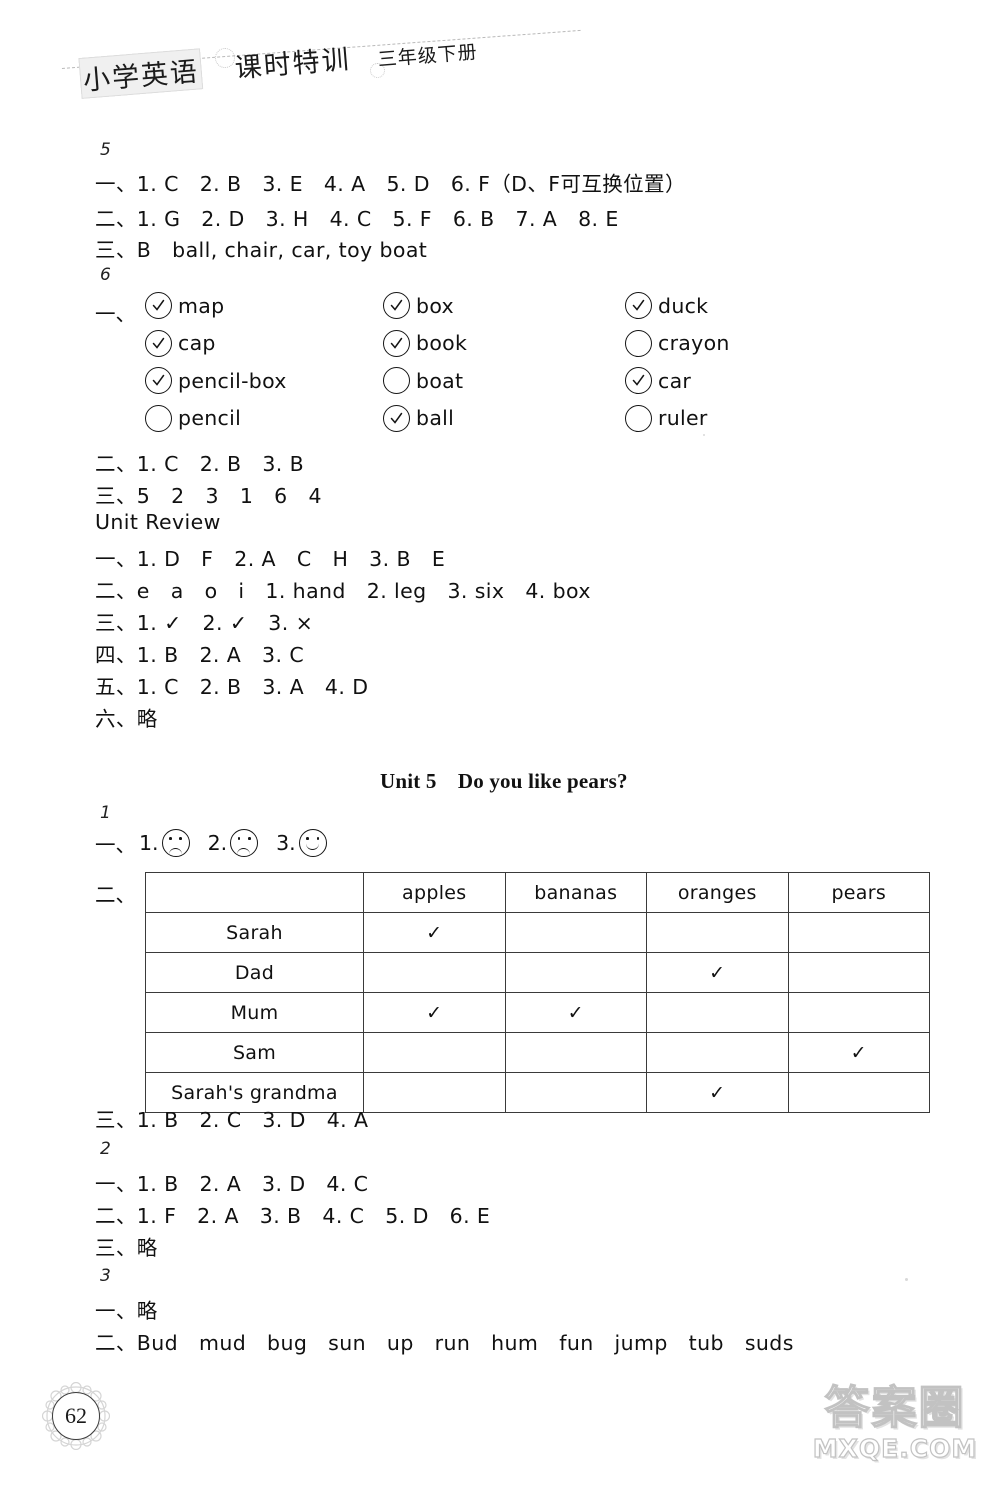  What do you see at coordinates (105, 275) in the screenshot?
I see `lesson-marker-6: 6` at bounding box center [105, 275].